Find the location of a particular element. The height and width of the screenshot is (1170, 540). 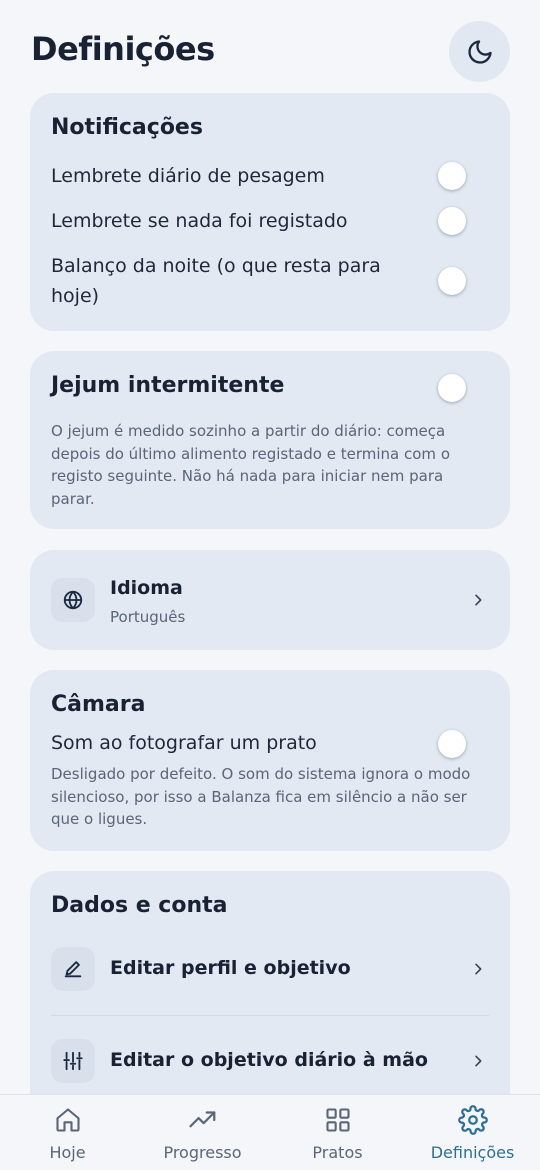

evening-balance-label: Balanço da noite (o que resta para hoje) is located at coordinates (231, 281).